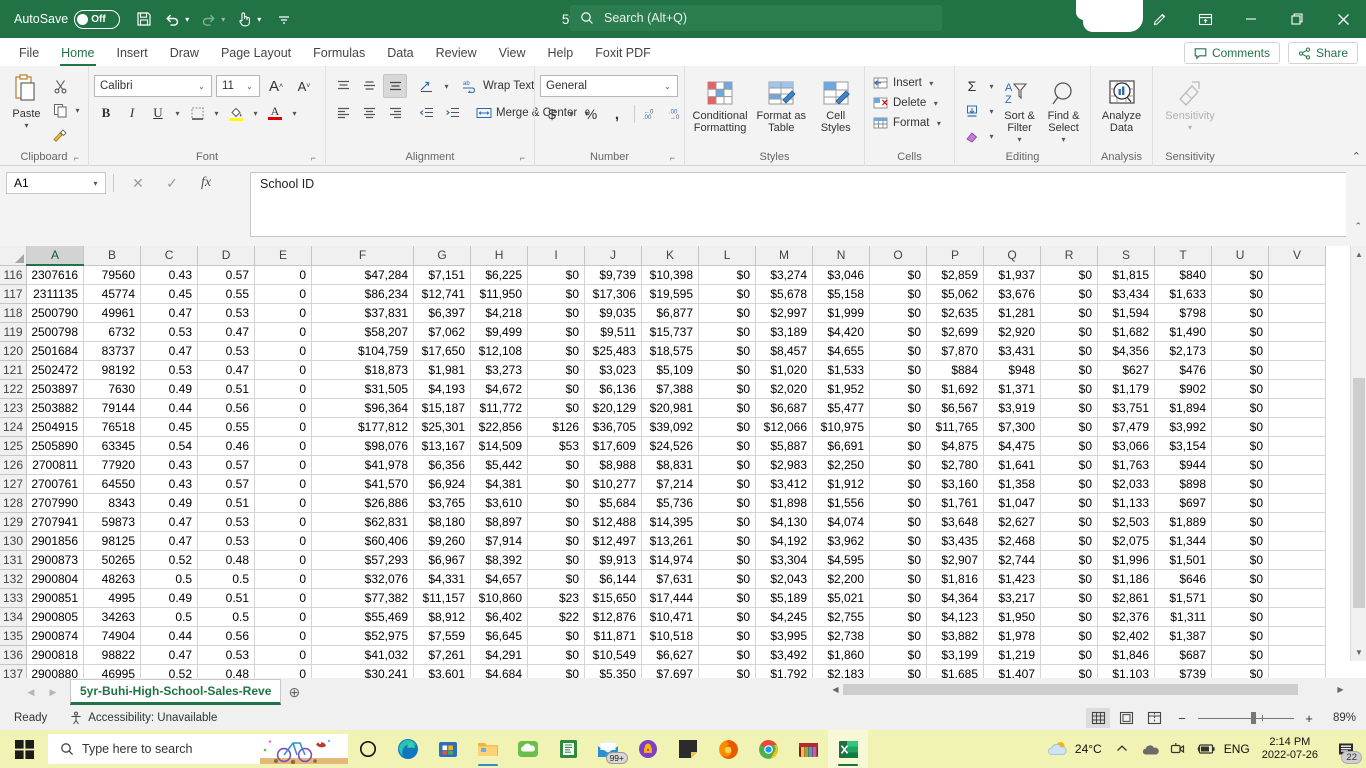 The width and height of the screenshot is (1366, 768). What do you see at coordinates (226, 275) in the screenshot?
I see `cell-D116: 0.57` at bounding box center [226, 275].